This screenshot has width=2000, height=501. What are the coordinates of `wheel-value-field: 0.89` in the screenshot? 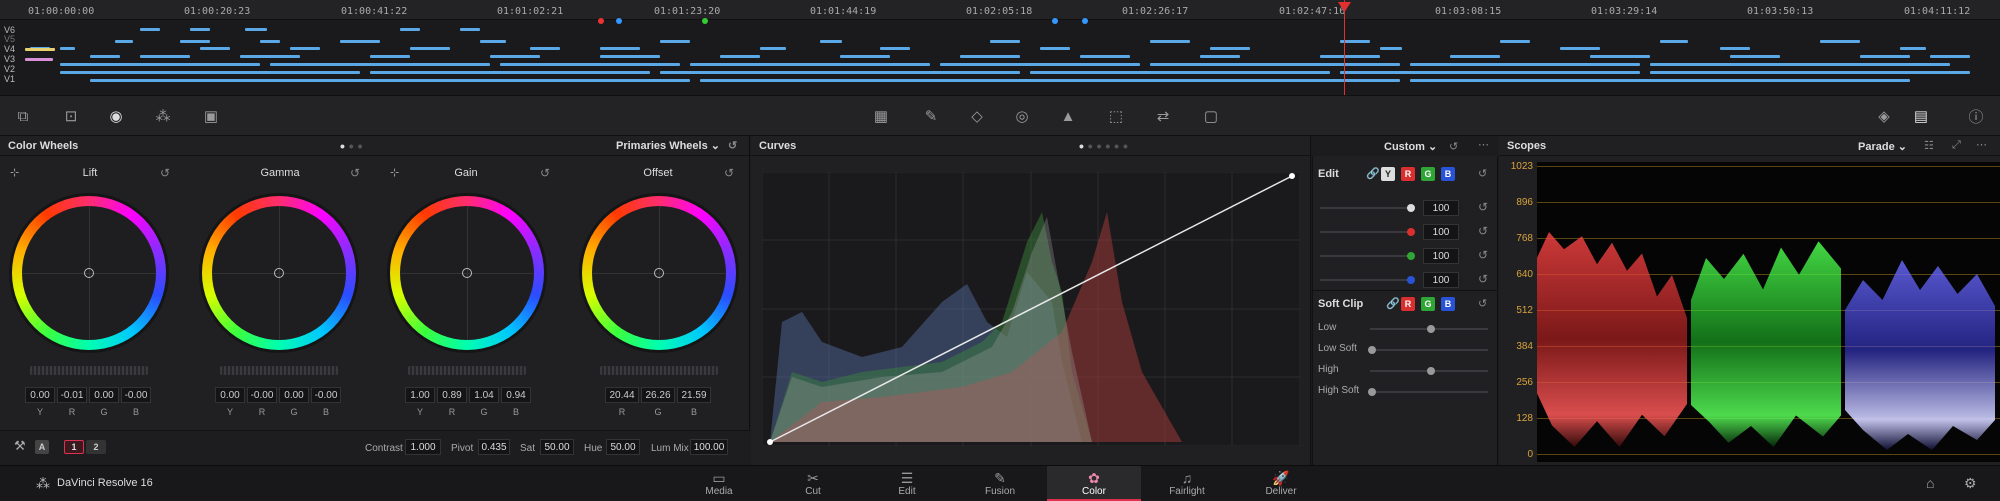 It's located at (452, 395).